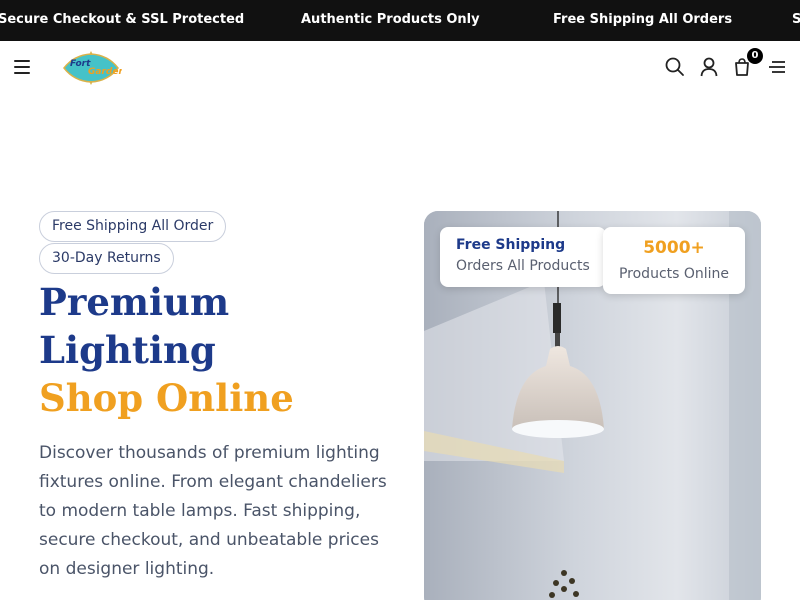 The image size is (800, 600). What do you see at coordinates (23, 68) in the screenshot?
I see `menu-icon` at bounding box center [23, 68].